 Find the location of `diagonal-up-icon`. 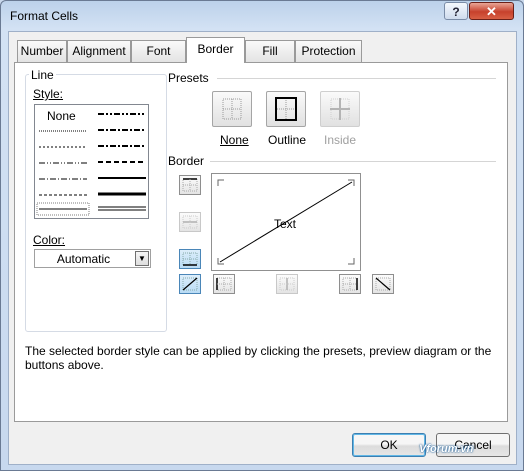

diagonal-up-icon is located at coordinates (190, 284).